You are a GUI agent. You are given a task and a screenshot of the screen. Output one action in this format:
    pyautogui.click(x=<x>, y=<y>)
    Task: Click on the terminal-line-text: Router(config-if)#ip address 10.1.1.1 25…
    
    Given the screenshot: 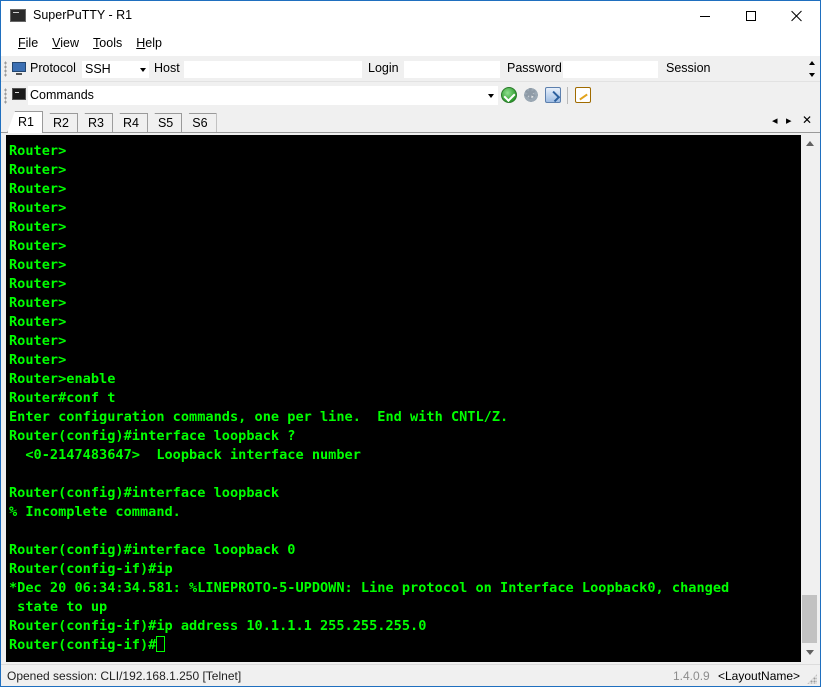 What is the action you would take?
    pyautogui.click(x=218, y=626)
    